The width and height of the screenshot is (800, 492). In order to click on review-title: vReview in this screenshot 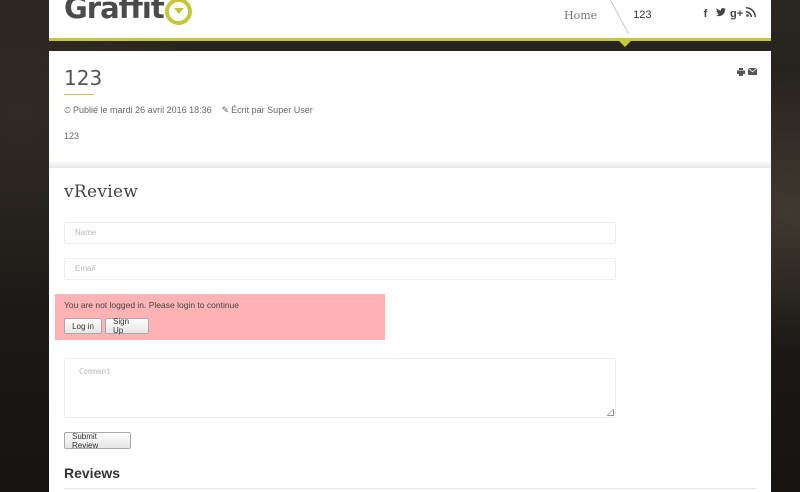, I will do `click(101, 192)`.